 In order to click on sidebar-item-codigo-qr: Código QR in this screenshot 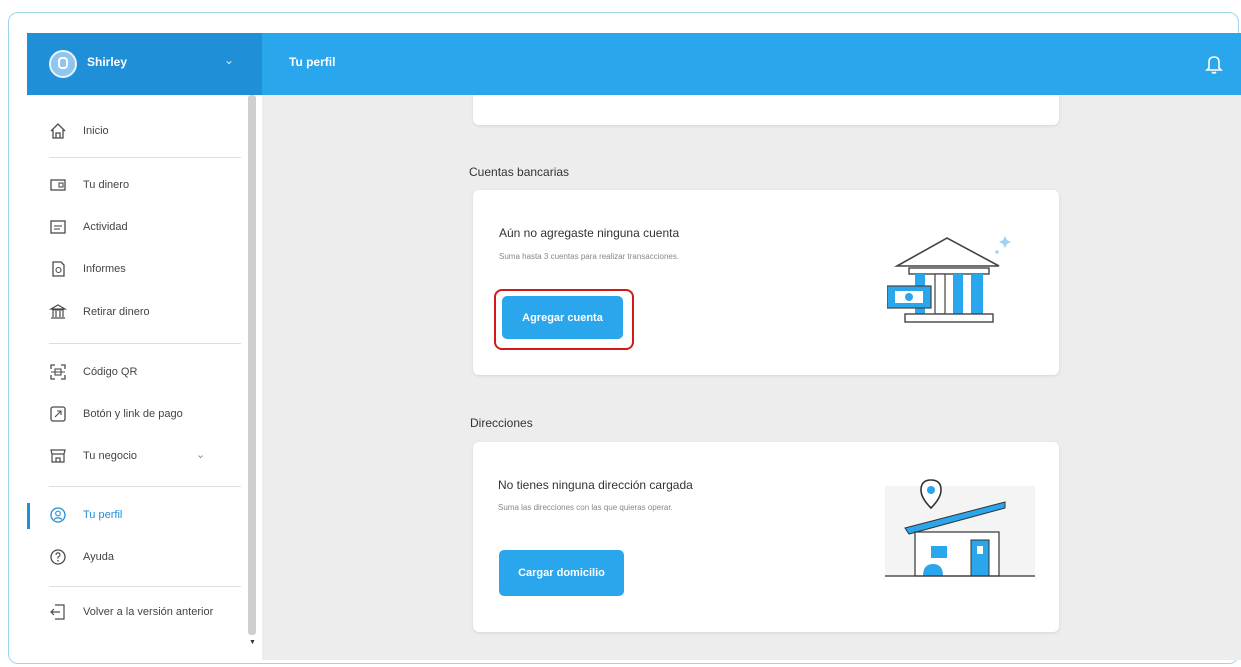, I will do `click(137, 373)`.